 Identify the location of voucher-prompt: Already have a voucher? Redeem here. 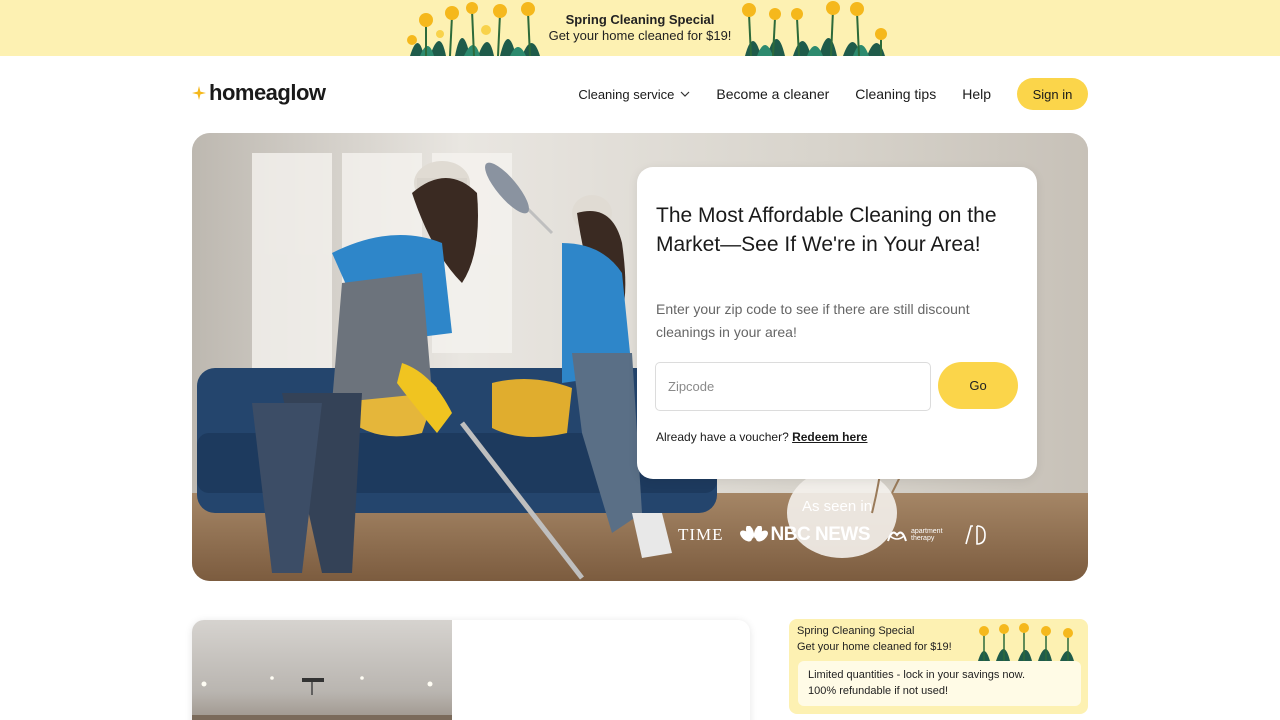
(761, 437).